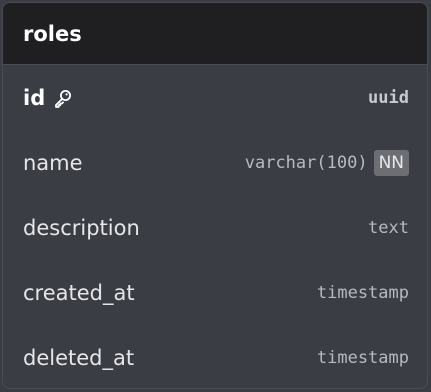 The height and width of the screenshot is (392, 431). I want to click on column-name: created_at, so click(79, 292).